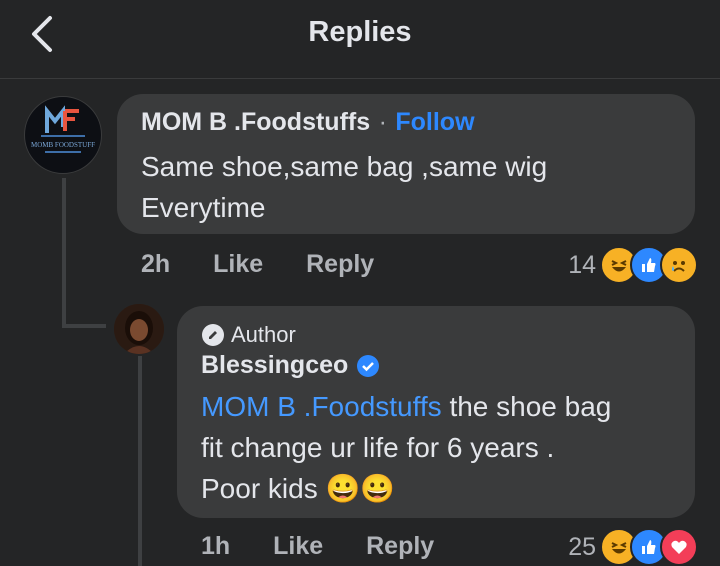  I want to click on author-badge: Author, so click(248, 335).